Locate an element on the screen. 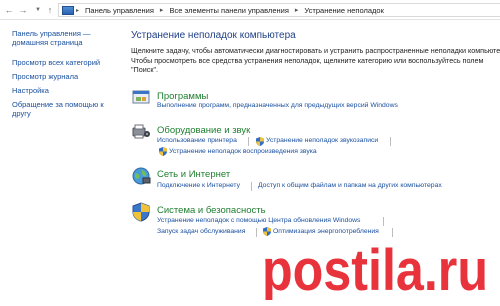 This screenshot has height=306, width=500. control-panel-home-link: Панель управления — домашняя страница is located at coordinates (66, 38).